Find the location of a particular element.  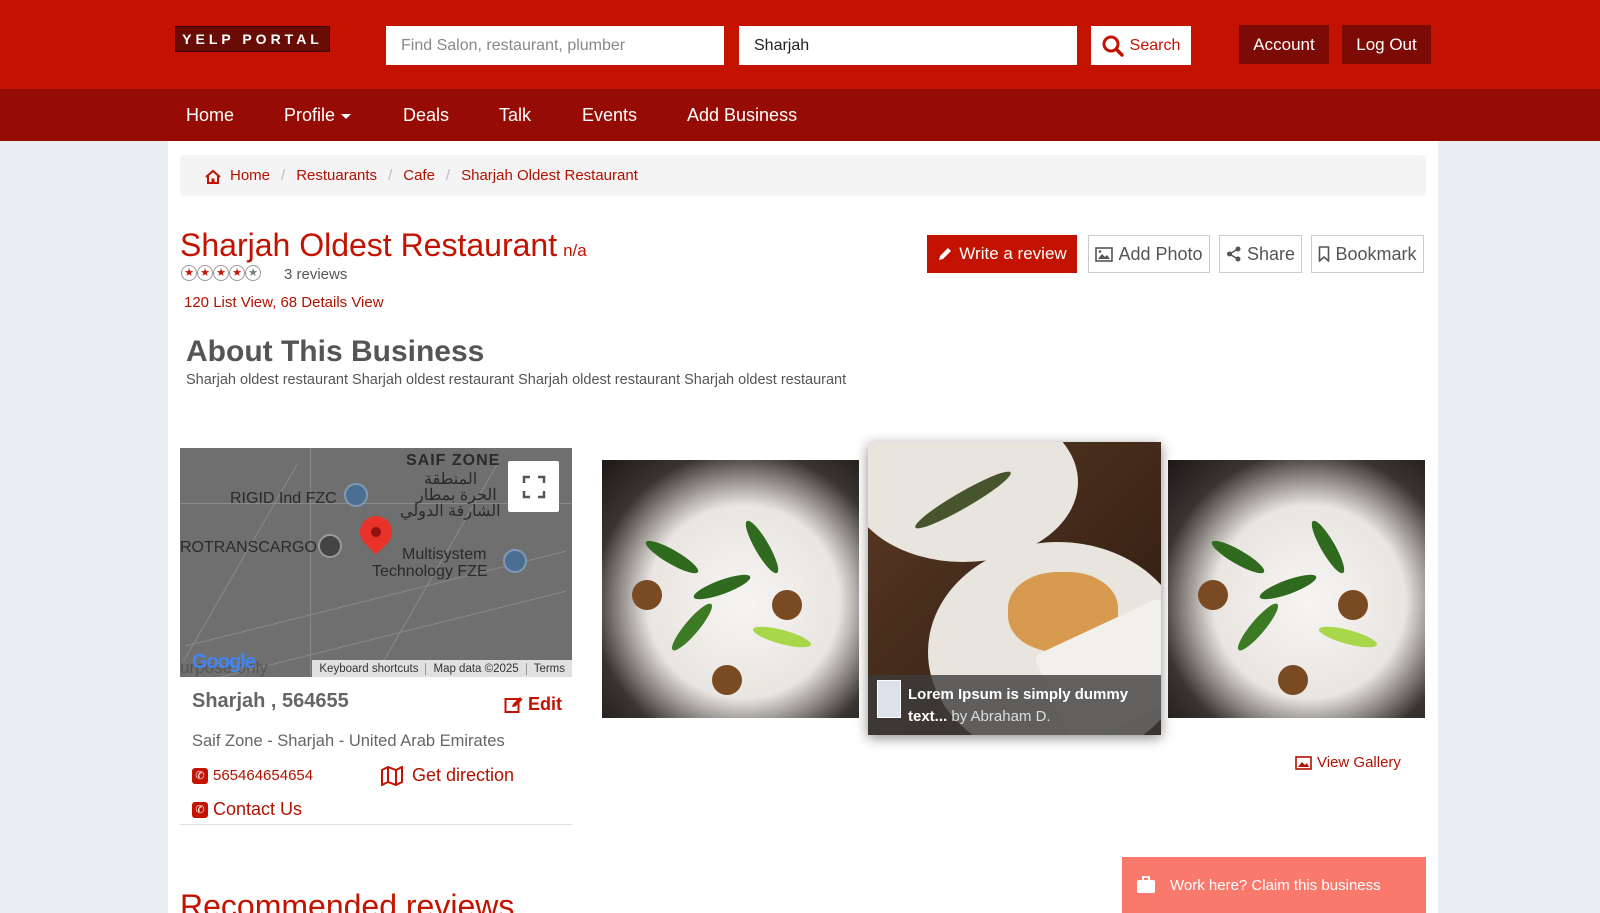

contact-us-link: ✆ Contact Us is located at coordinates (247, 809).